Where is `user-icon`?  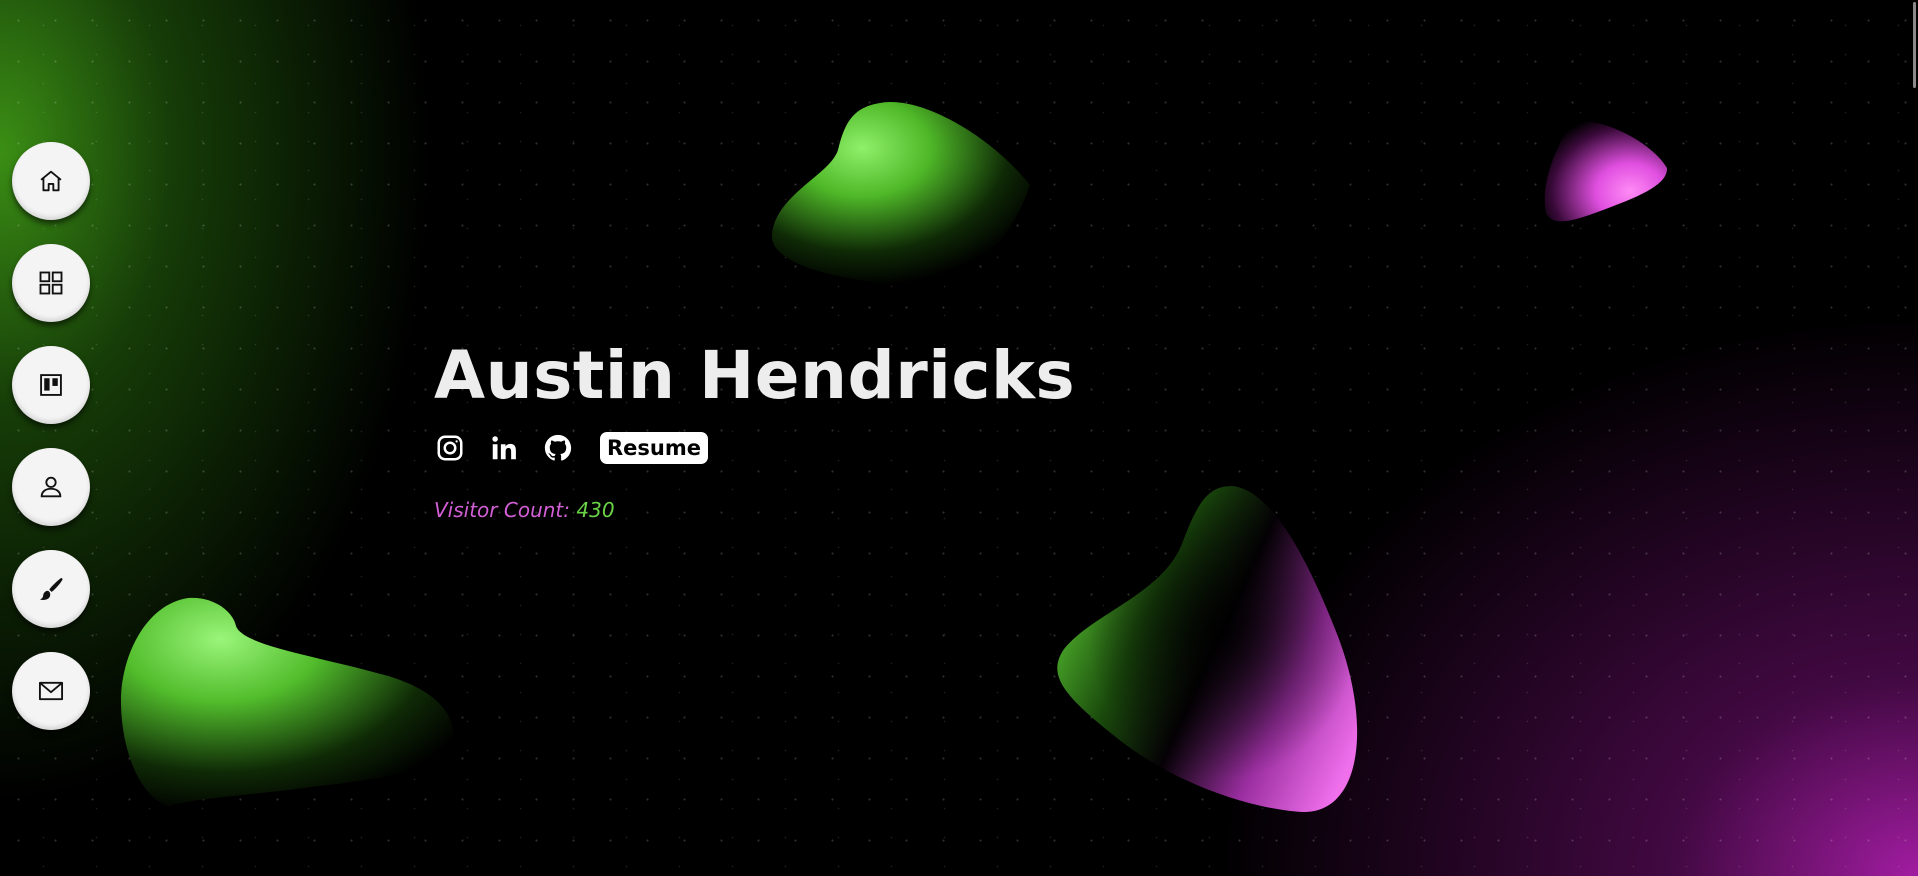 user-icon is located at coordinates (51, 487).